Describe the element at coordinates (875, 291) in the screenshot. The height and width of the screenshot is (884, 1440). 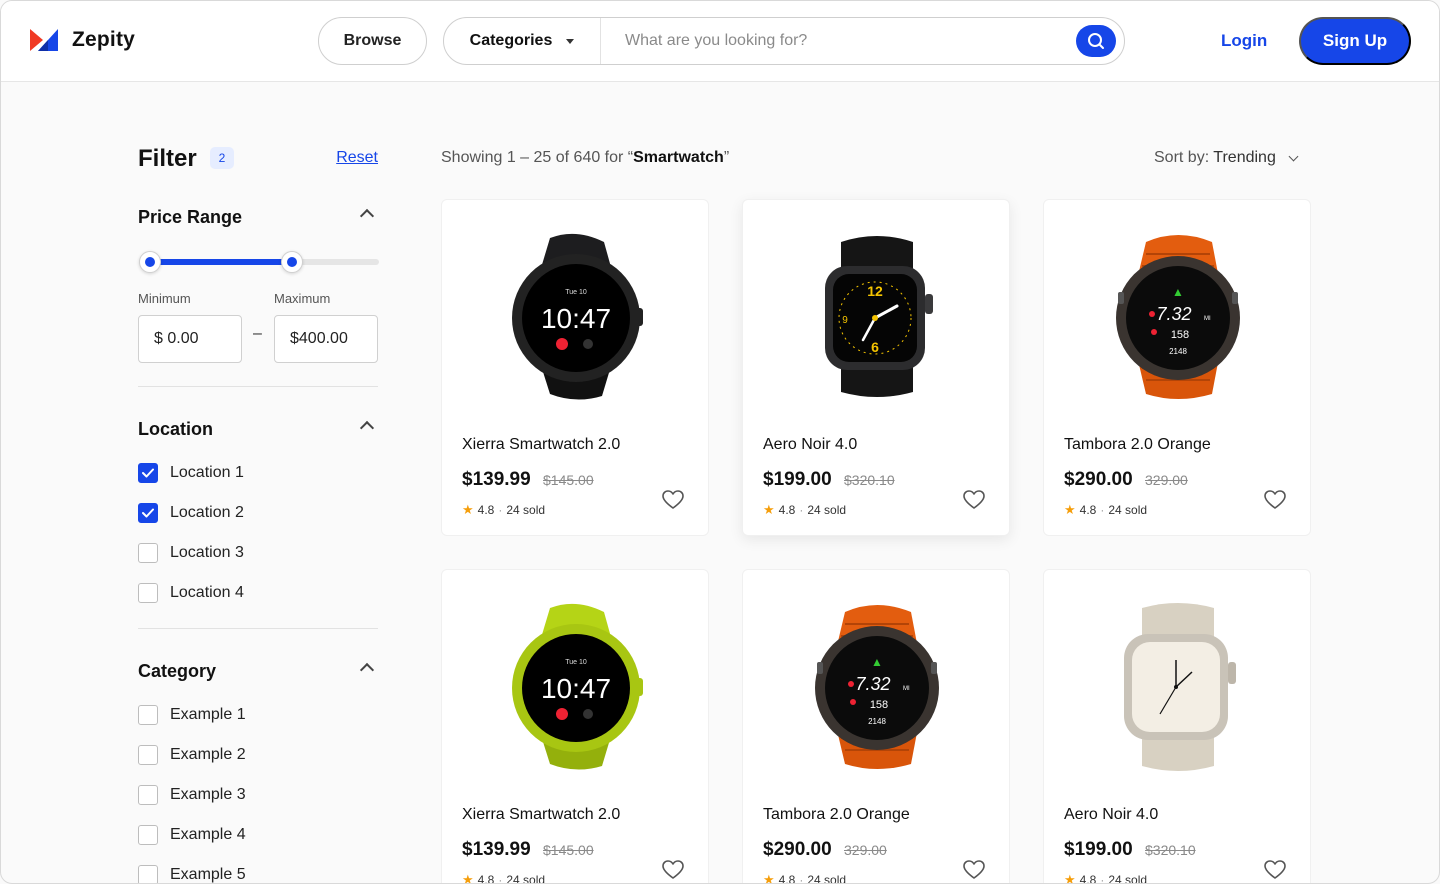
I see `svg-text: 12` at that location.